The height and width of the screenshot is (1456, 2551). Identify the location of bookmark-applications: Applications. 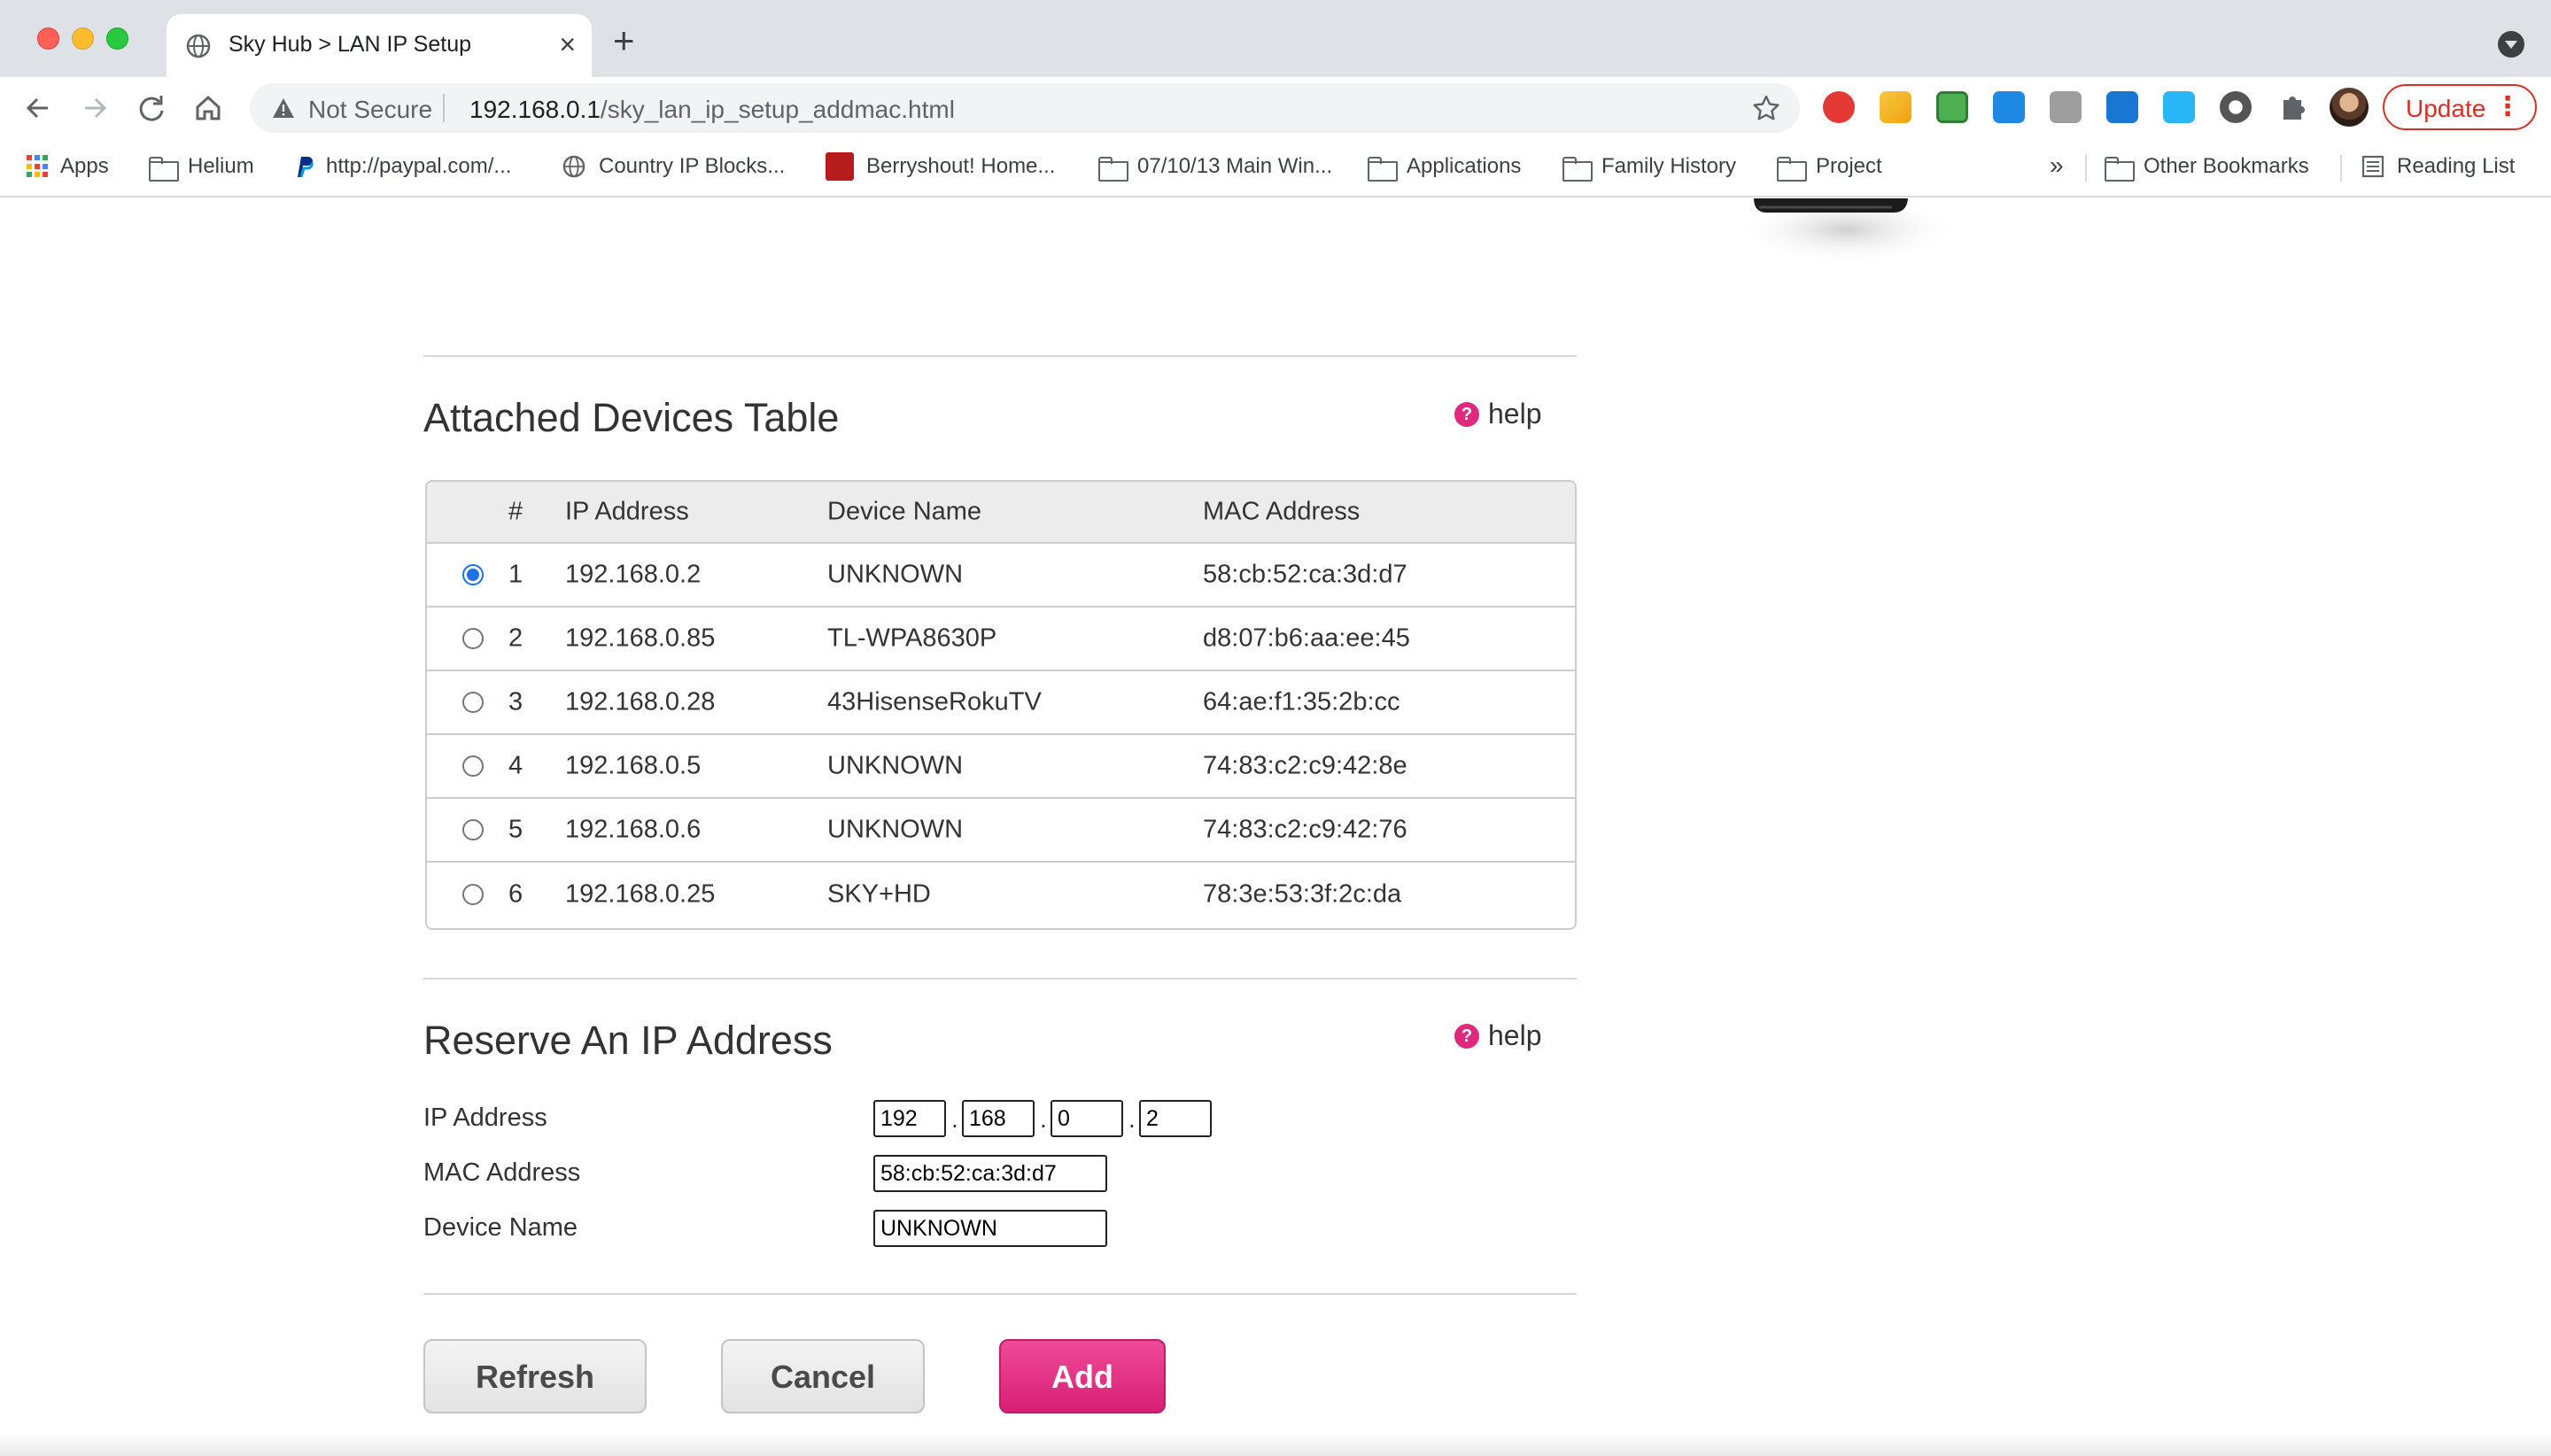
(1444, 166).